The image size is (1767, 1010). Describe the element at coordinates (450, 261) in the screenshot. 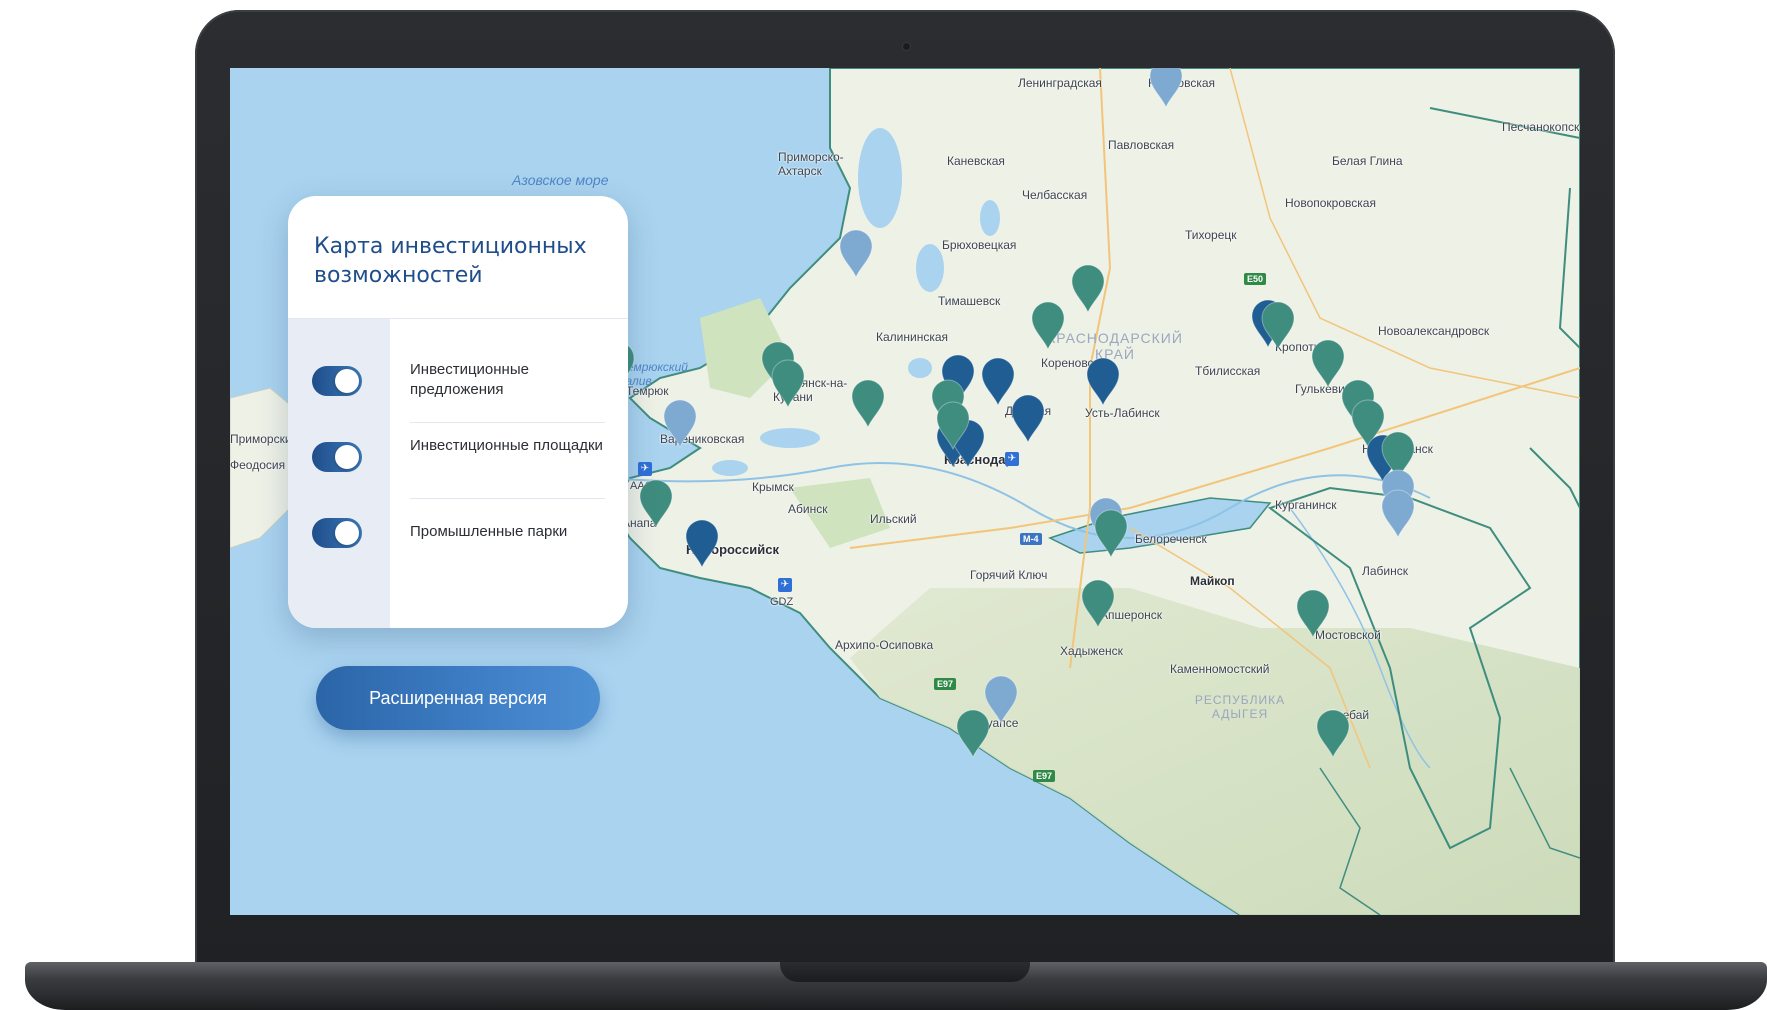

I see `panel-title: Карта инвестиционных возможностей` at that location.